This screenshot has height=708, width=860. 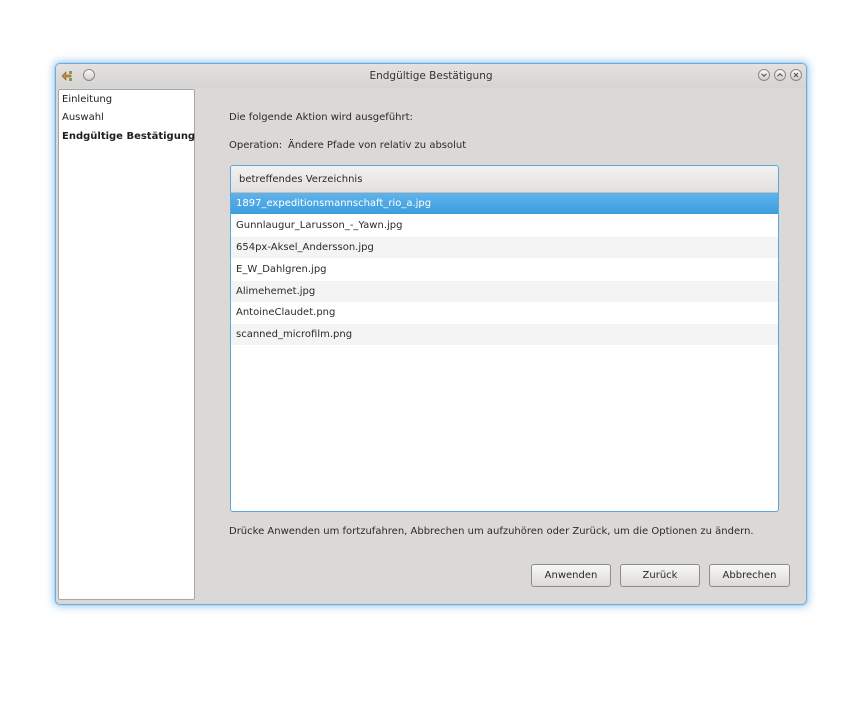 I want to click on back-button: Zurück, so click(x=660, y=575).